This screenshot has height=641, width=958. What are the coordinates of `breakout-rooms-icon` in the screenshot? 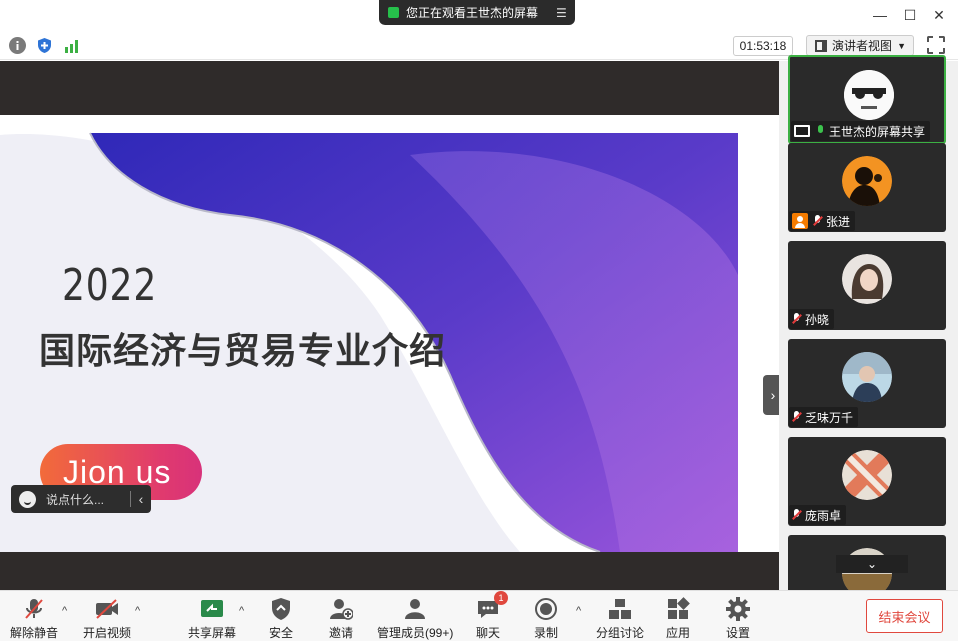 It's located at (620, 609).